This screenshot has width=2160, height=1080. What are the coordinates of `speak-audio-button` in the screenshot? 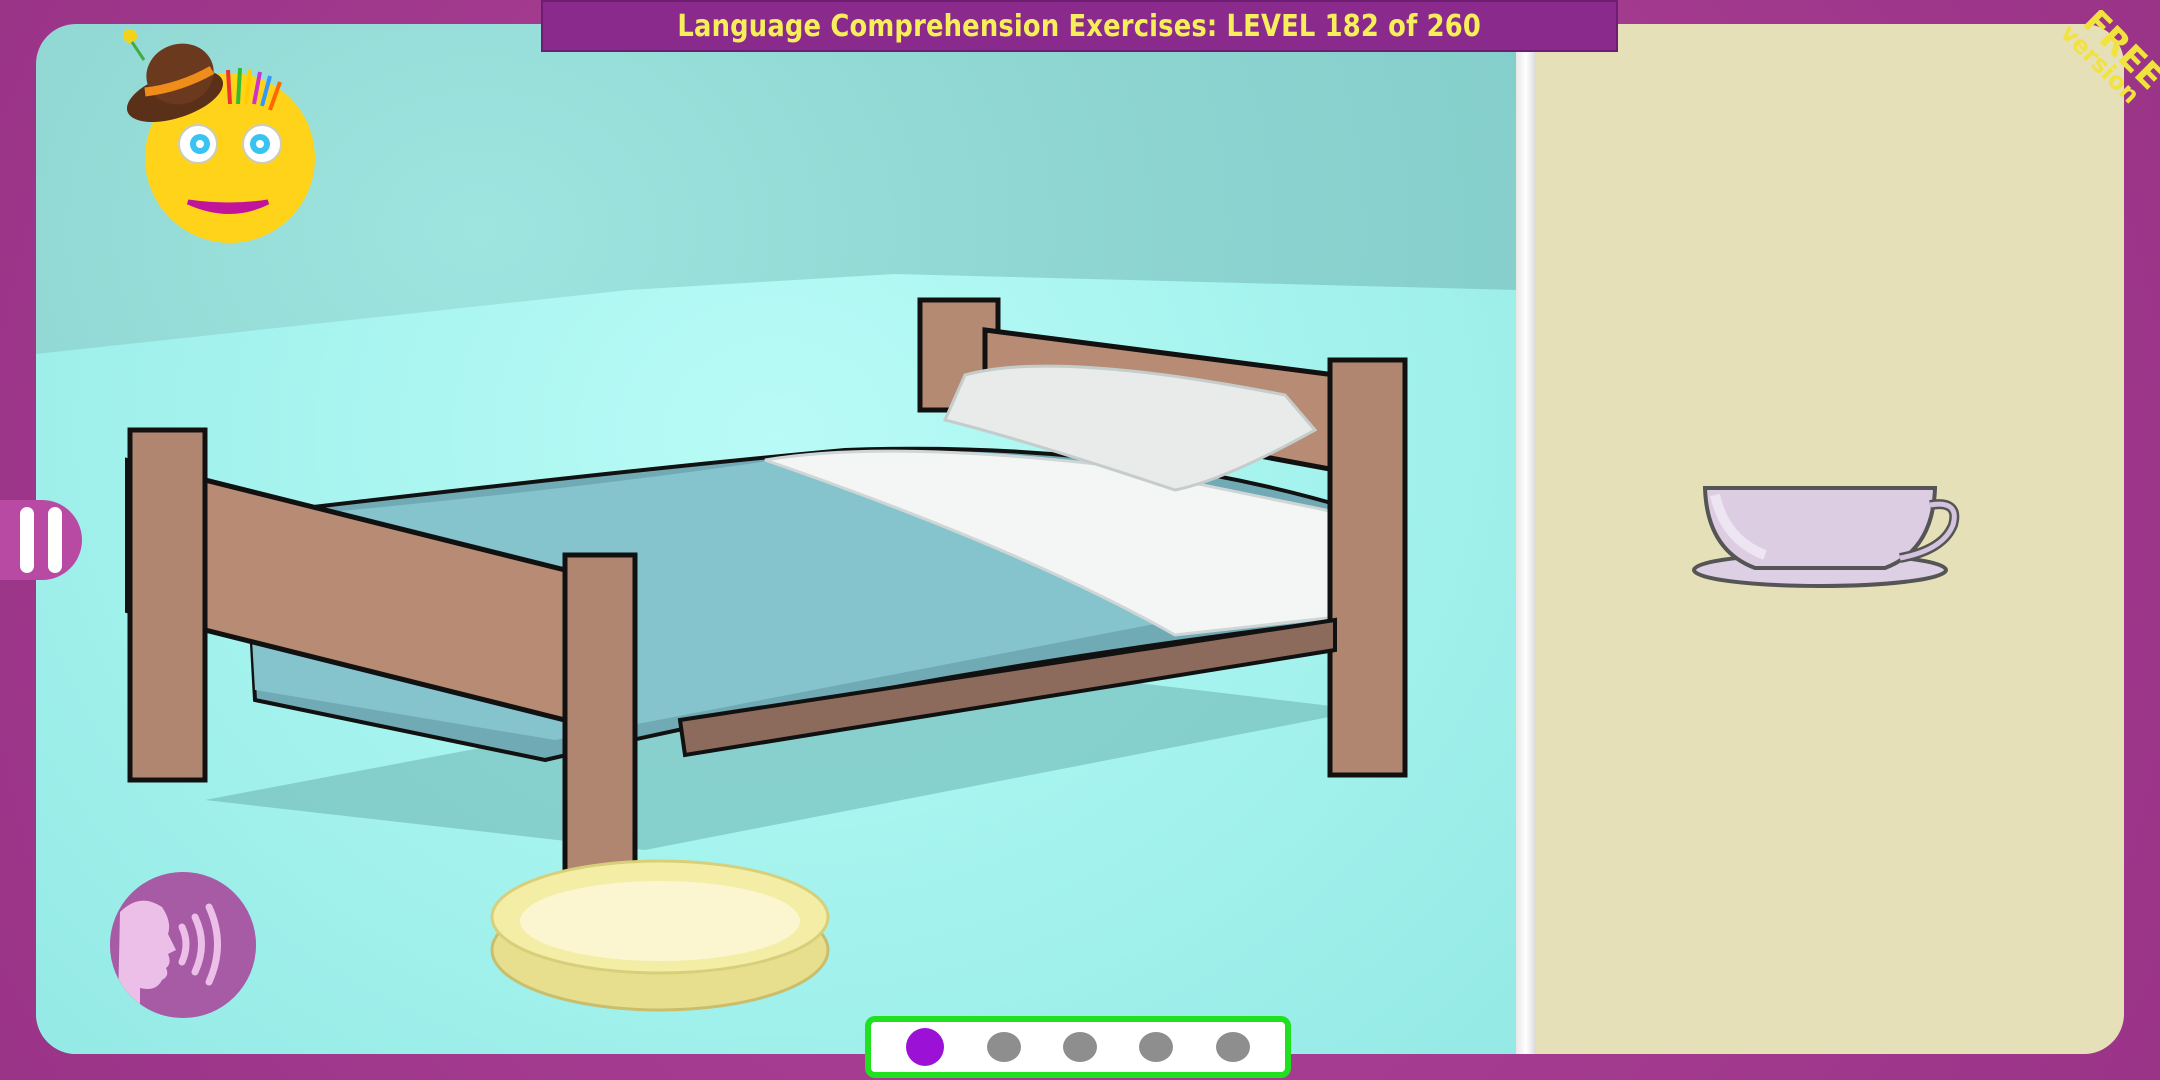 It's located at (183, 945).